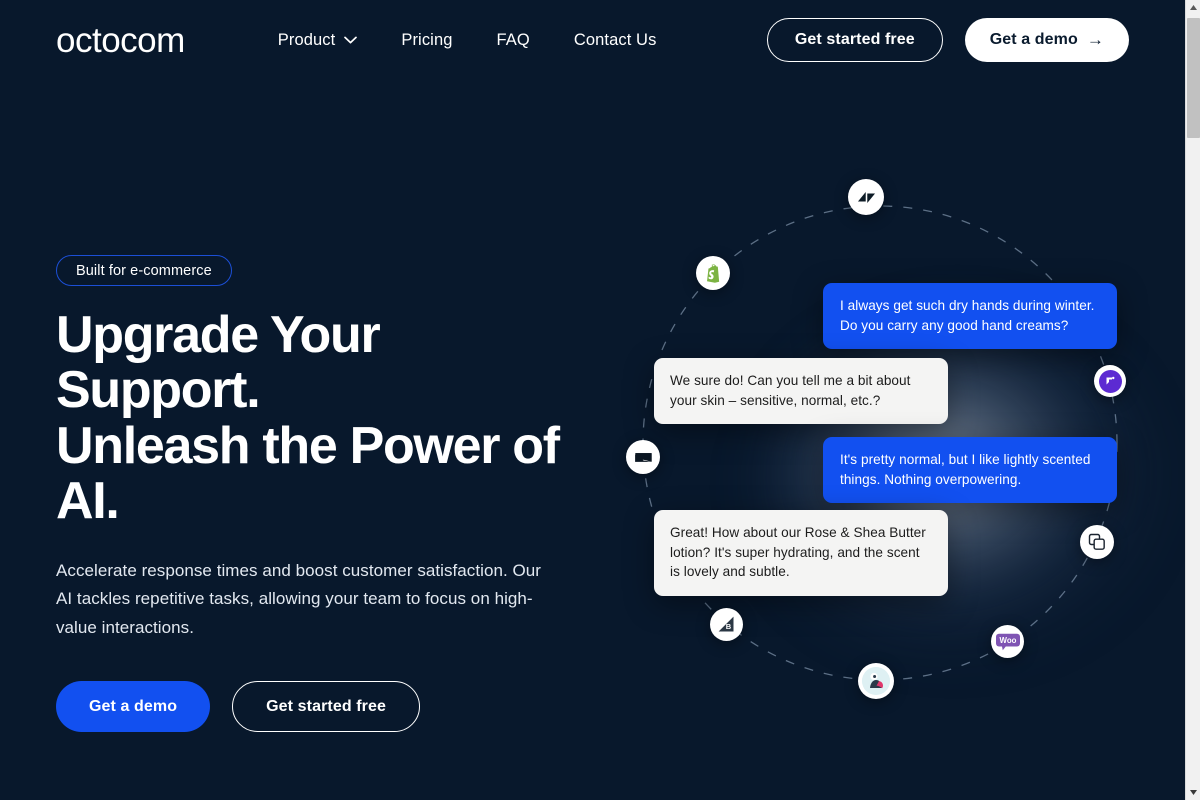 The height and width of the screenshot is (800, 1200). I want to click on header-get-a-demo-button: Get a demo →, so click(1046, 40).